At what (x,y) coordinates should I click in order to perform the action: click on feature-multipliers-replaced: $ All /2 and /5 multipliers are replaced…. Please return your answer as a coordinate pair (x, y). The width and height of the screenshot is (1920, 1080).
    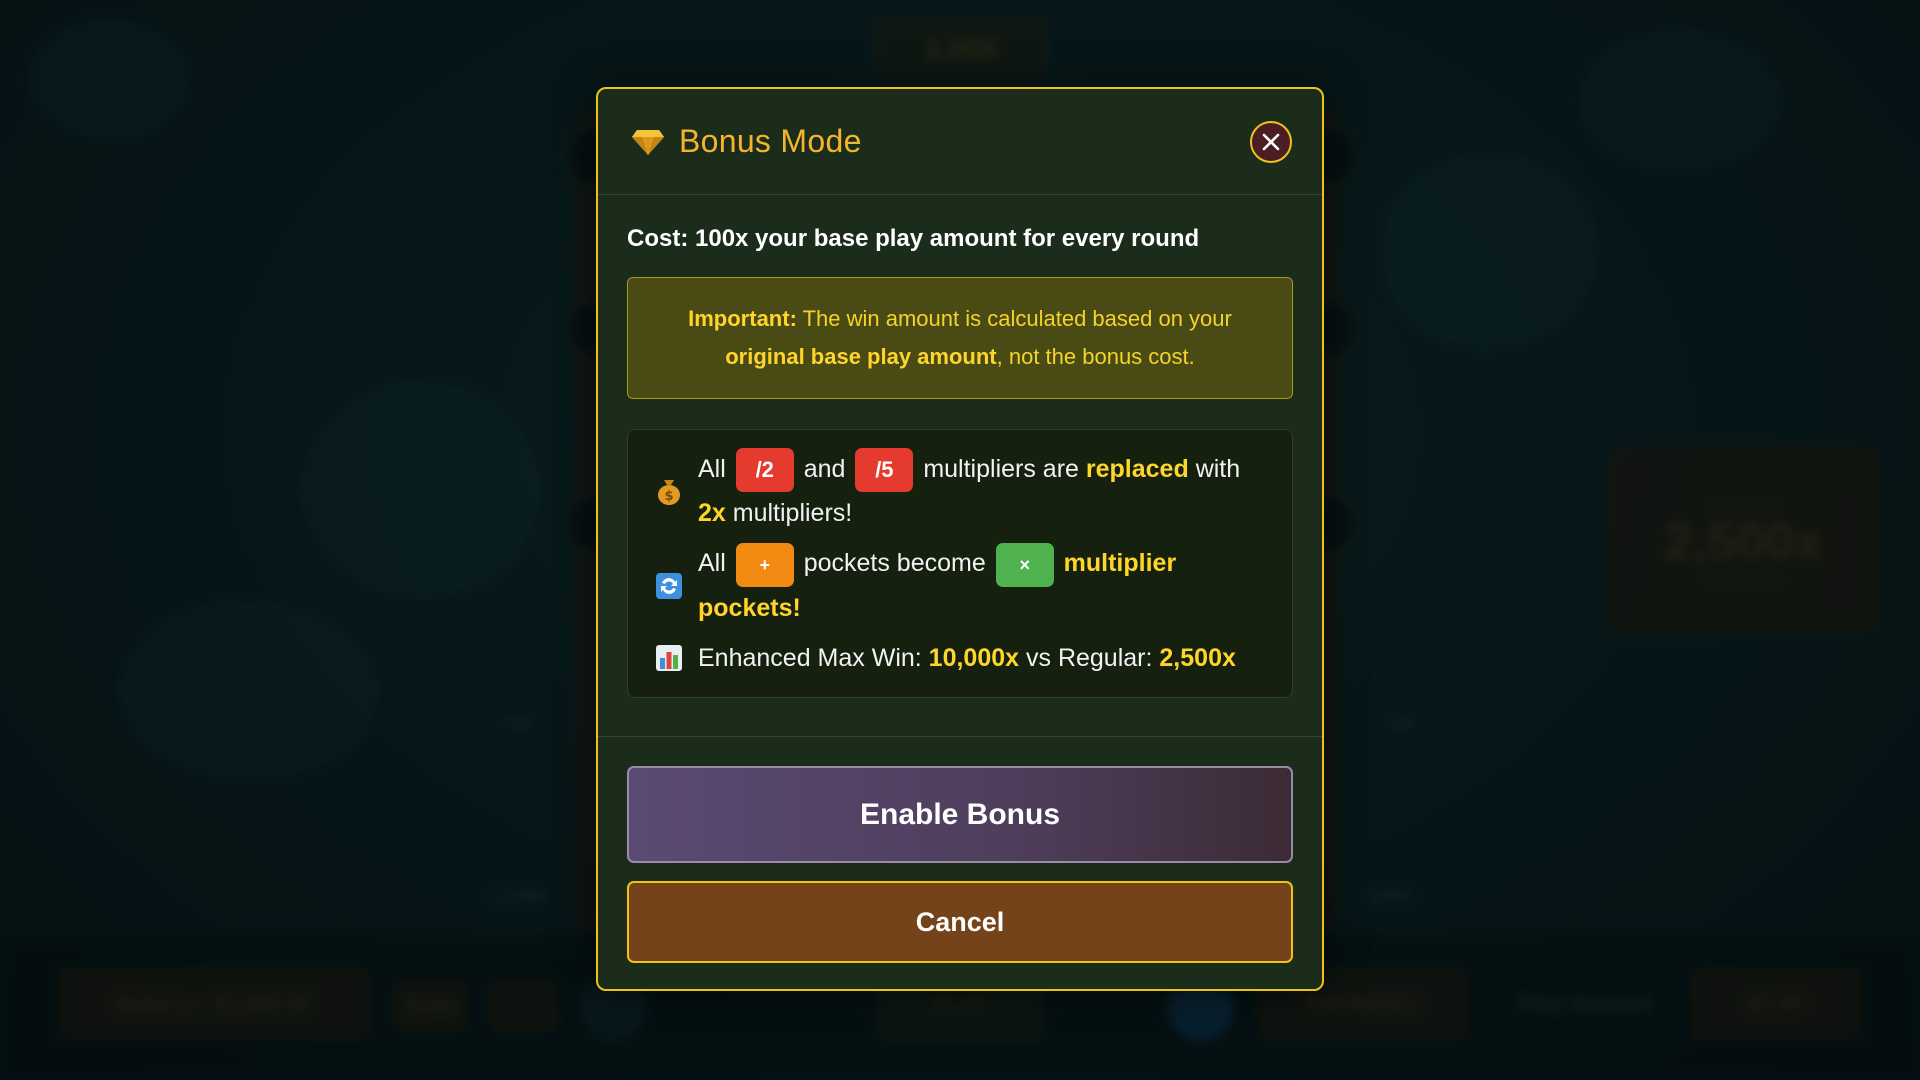
    Looking at the image, I should click on (959, 491).